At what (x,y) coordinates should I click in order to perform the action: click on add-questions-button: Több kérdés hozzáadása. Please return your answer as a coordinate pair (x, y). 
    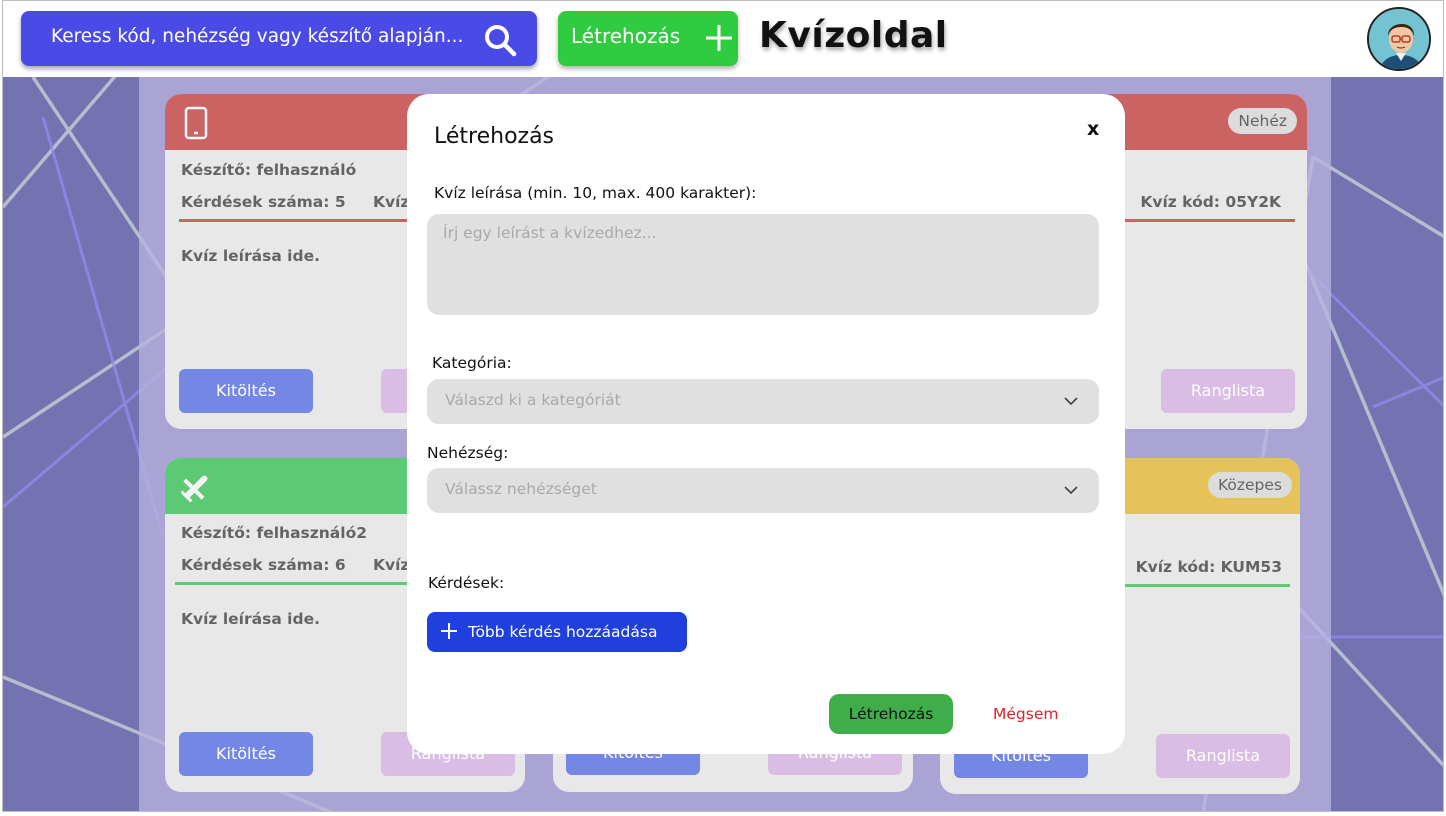
    Looking at the image, I should click on (557, 632).